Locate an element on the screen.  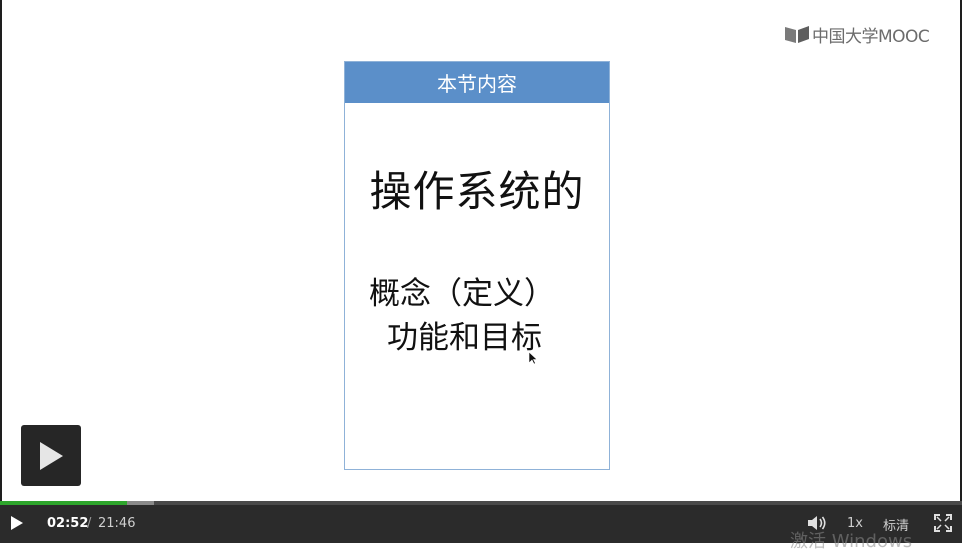
time-total: 21:46 is located at coordinates (117, 523).